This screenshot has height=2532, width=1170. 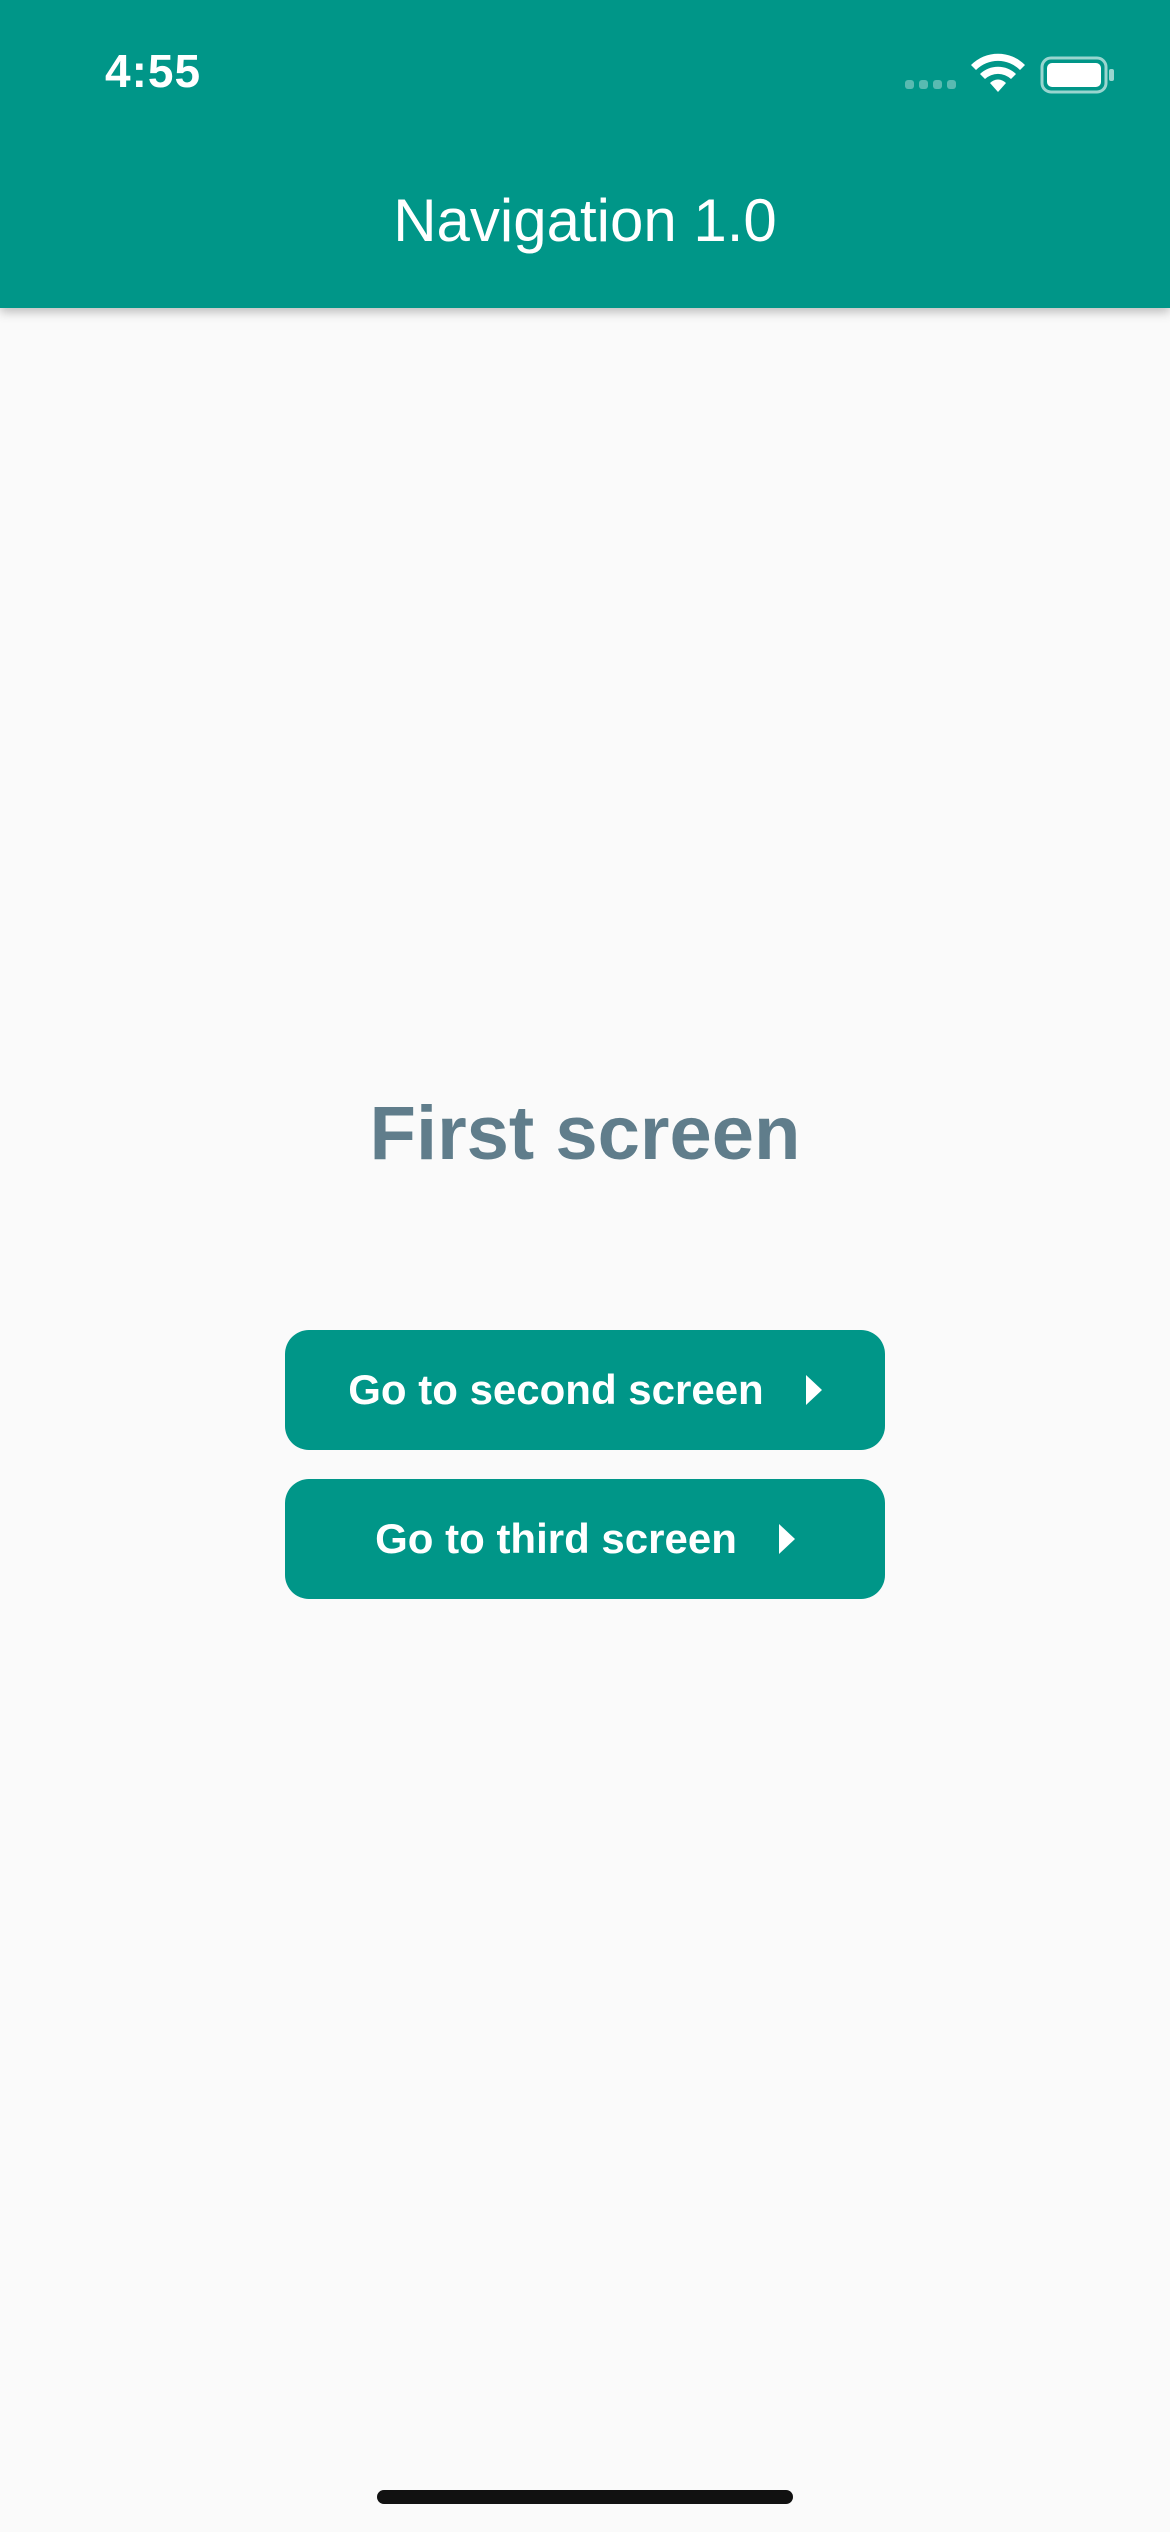 What do you see at coordinates (585, 1133) in the screenshot?
I see `page-title: First screen` at bounding box center [585, 1133].